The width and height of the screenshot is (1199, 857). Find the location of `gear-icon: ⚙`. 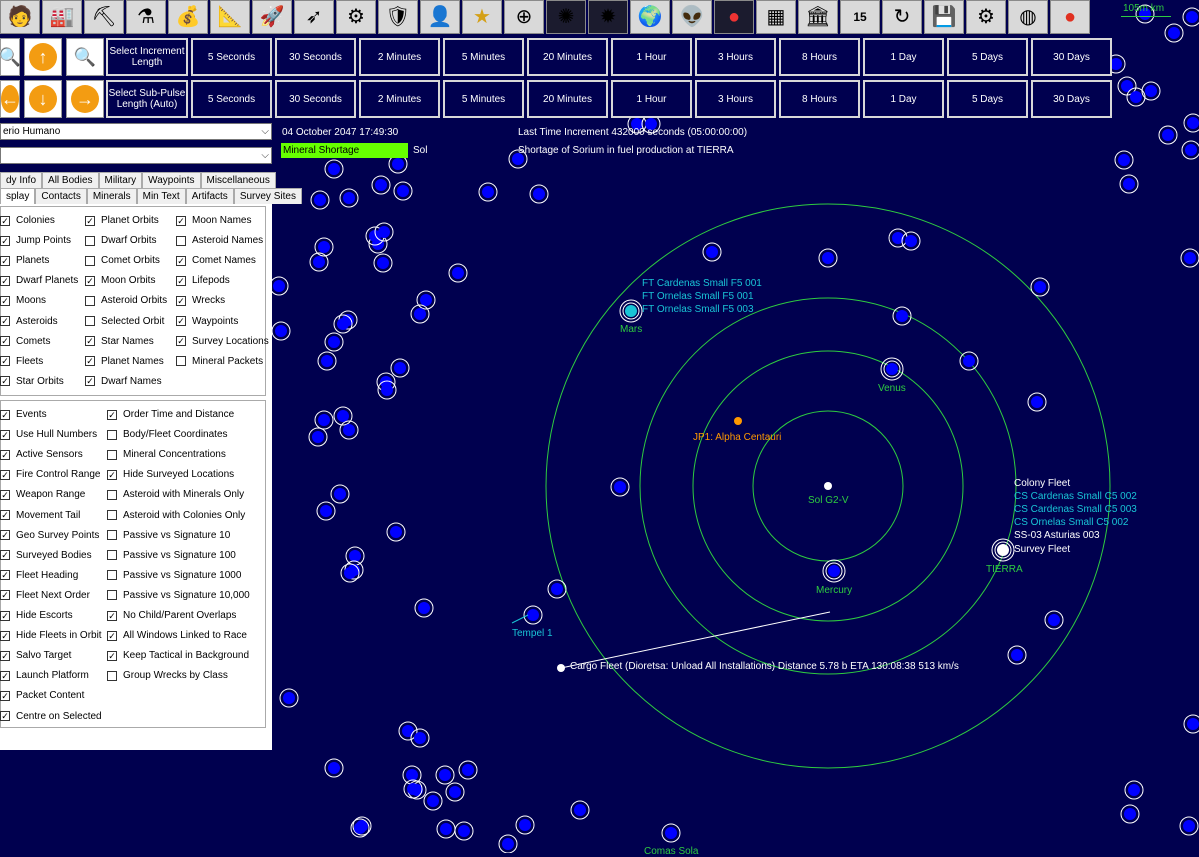

gear-icon: ⚙ is located at coordinates (986, 17).